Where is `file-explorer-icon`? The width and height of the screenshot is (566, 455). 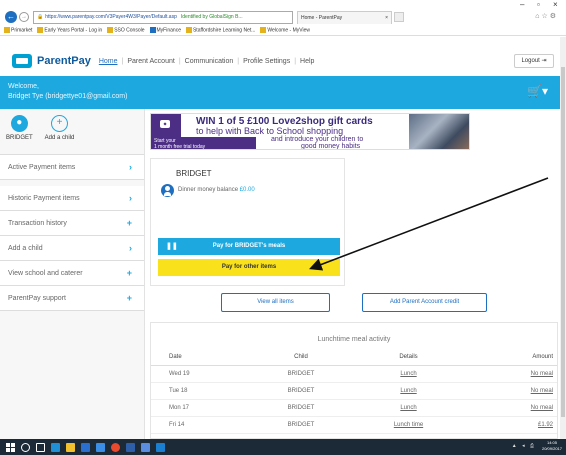
file-explorer-icon is located at coordinates (70, 447).